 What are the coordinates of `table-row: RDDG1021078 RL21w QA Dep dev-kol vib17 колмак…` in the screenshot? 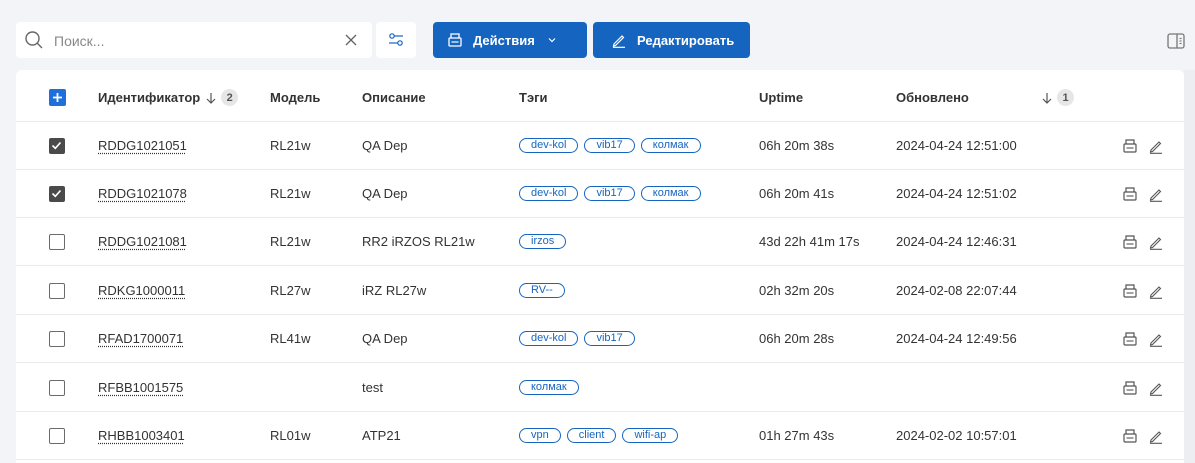 It's located at (600, 194).